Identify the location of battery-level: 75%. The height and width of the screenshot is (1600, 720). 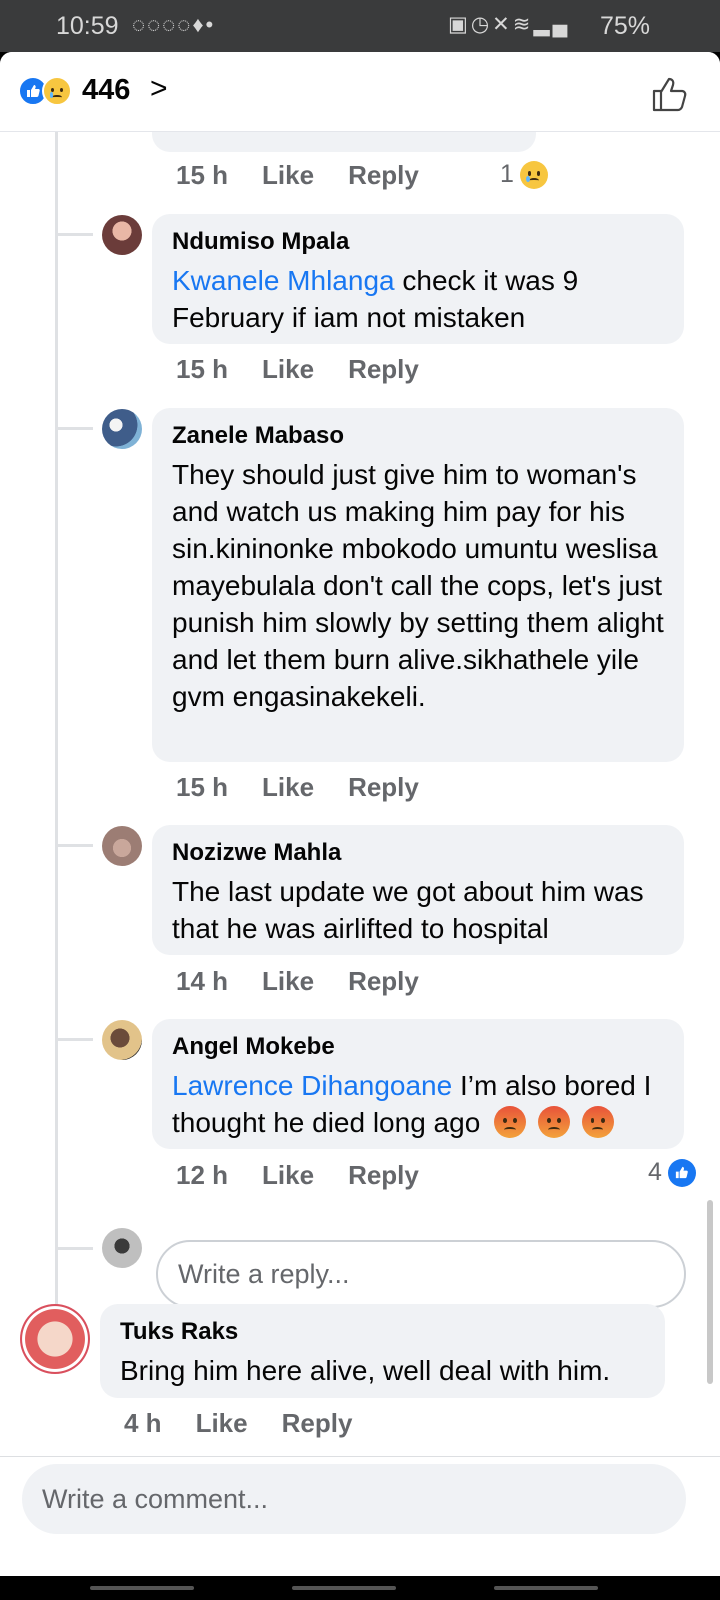
(625, 26).